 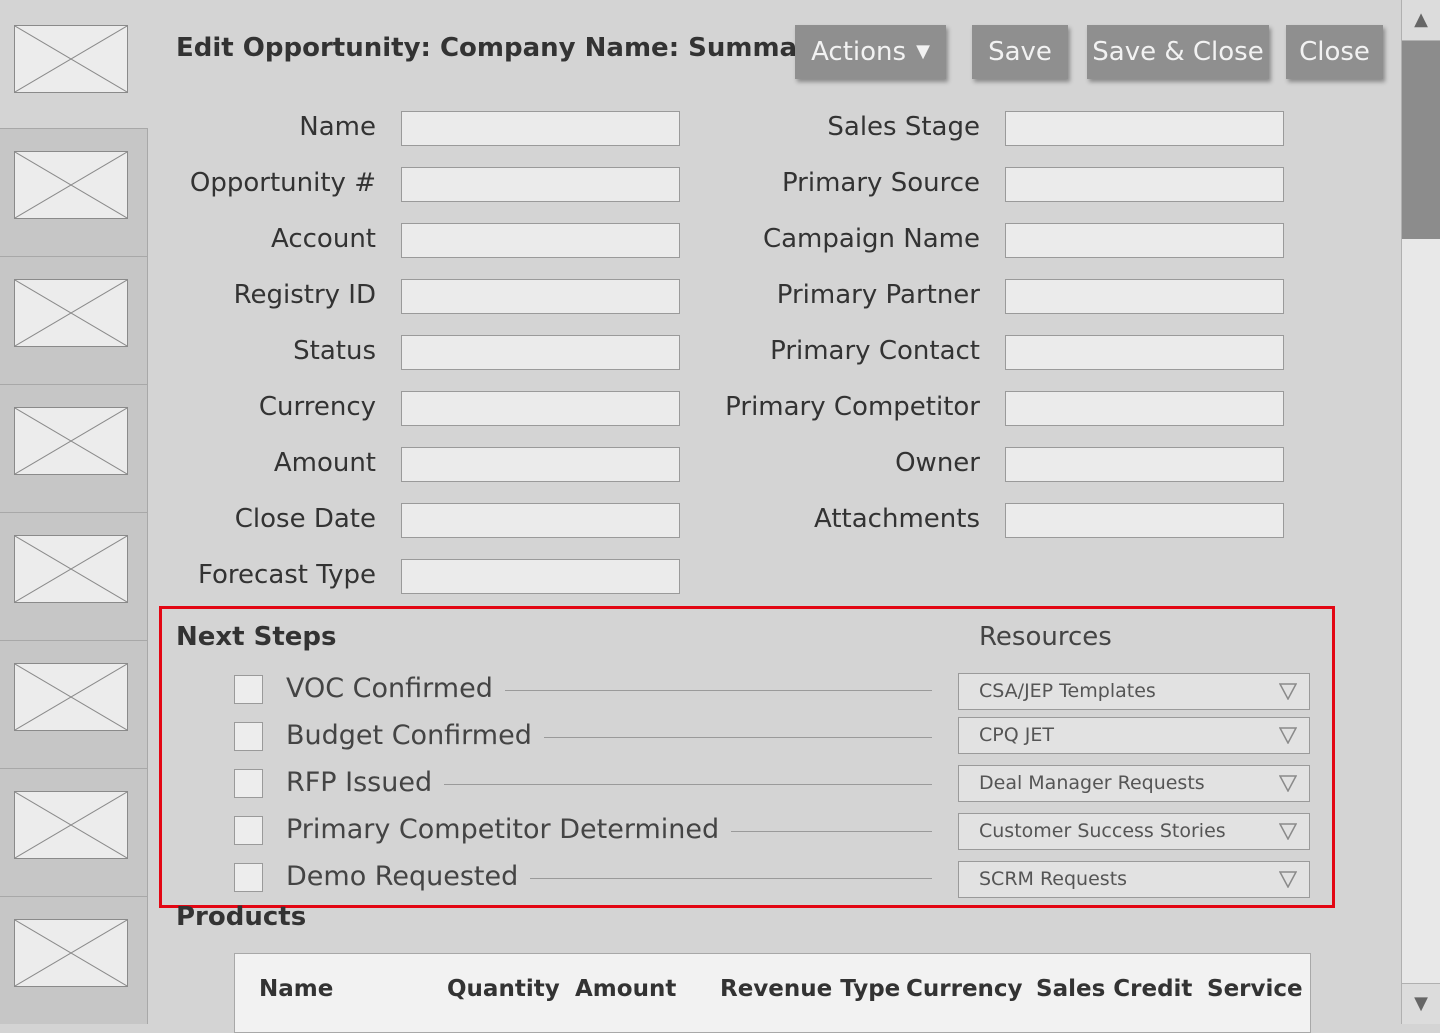 I want to click on csa-jep-templates-dropdown: CSA/JEP Templates, so click(x=1134, y=691).